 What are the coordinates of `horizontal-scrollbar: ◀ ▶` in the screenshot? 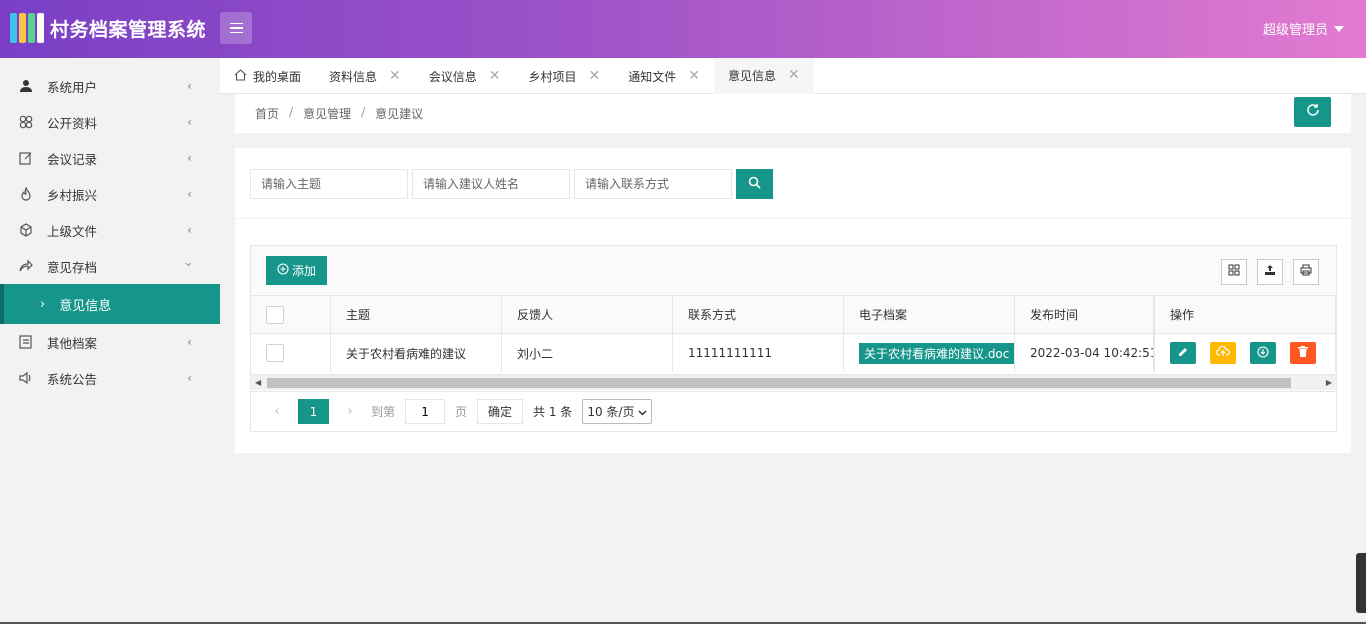 It's located at (793, 382).